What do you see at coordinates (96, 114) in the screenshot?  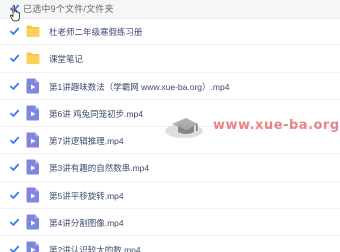 I see `file-name-link: 第6讲 鸡兔同笼初步.mp4` at bounding box center [96, 114].